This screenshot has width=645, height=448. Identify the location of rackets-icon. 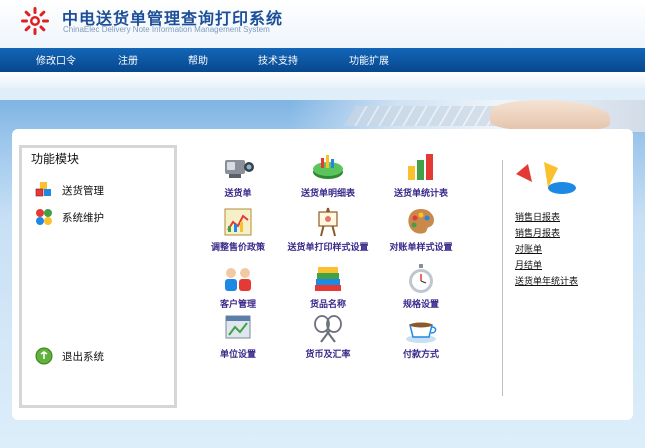
(328, 329).